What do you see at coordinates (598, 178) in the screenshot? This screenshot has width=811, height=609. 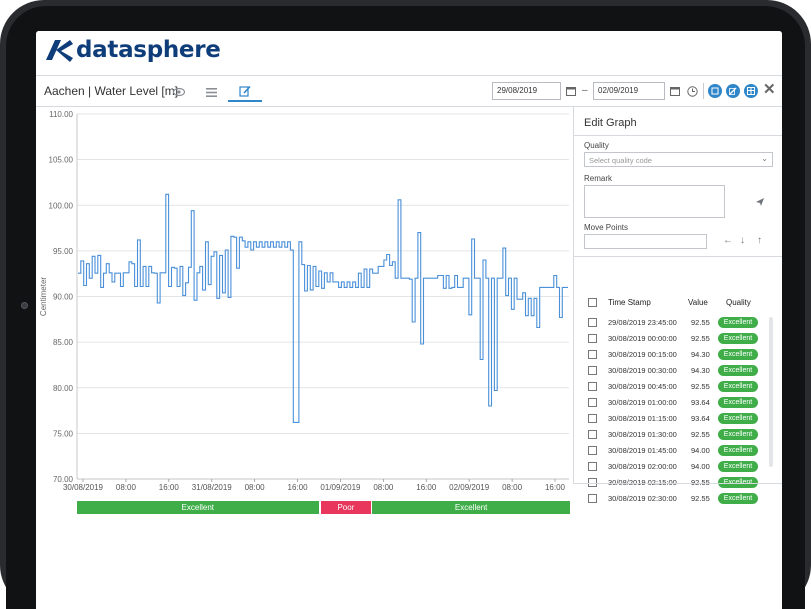 I see `remark-label: Remark` at bounding box center [598, 178].